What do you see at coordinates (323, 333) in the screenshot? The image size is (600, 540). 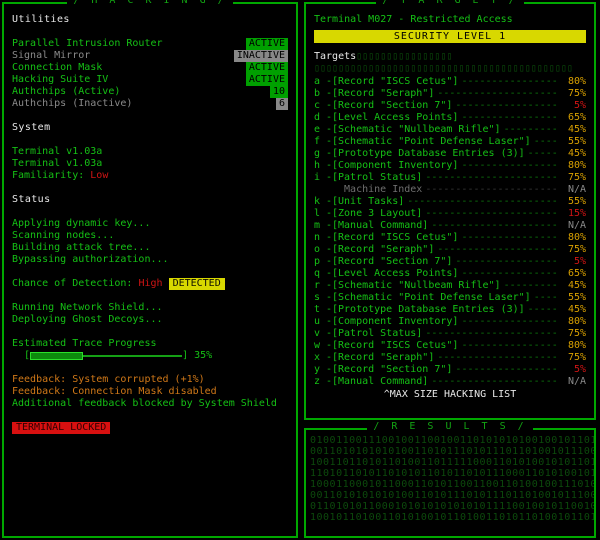 I see `target-key: v -` at bounding box center [323, 333].